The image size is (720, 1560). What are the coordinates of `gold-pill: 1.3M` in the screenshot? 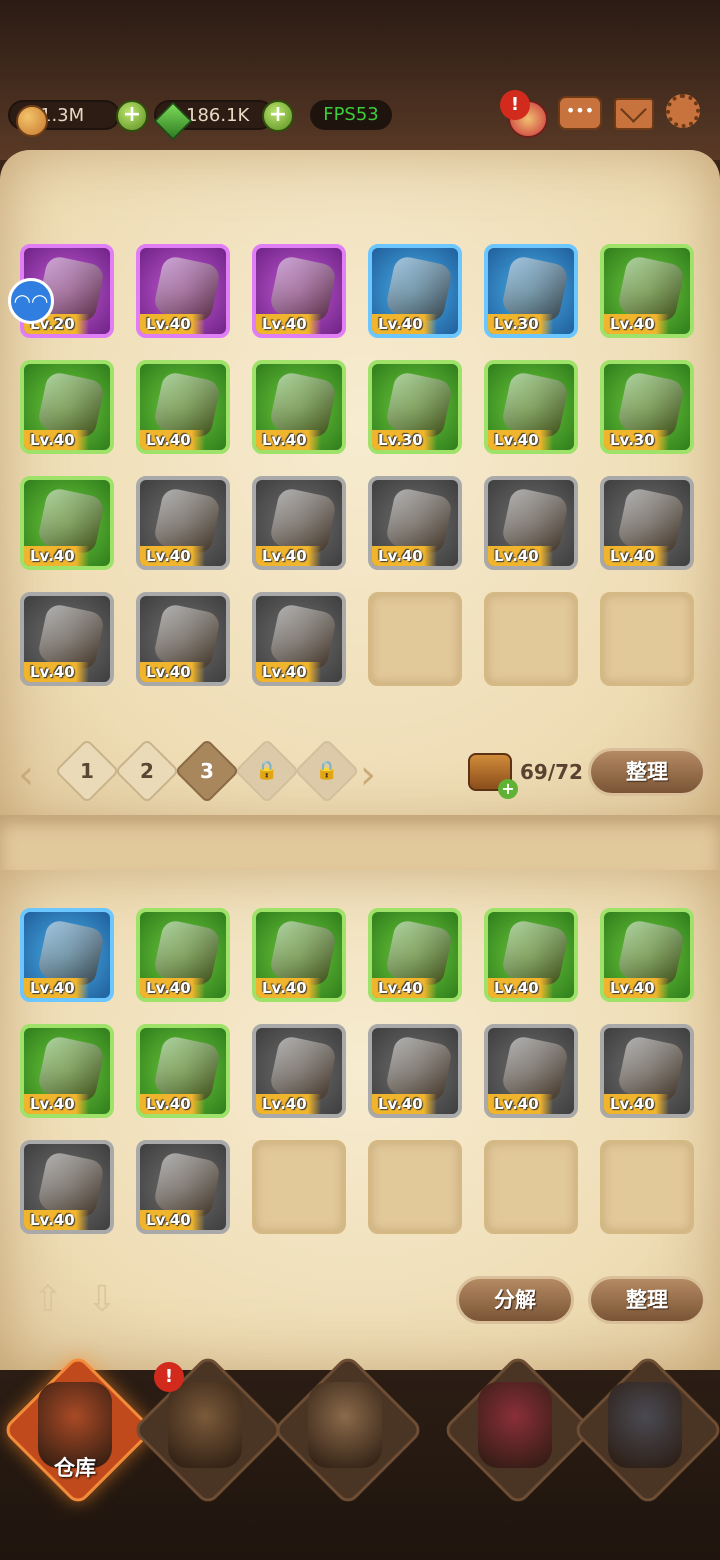 It's located at (64, 118).